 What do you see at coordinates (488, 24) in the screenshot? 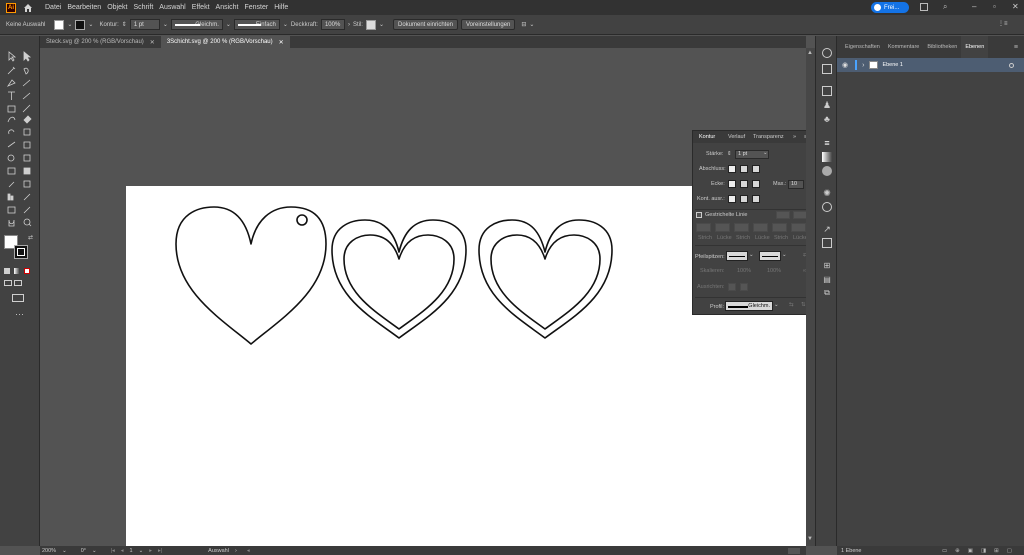
I see `preferences-button: Voreinstellungen` at bounding box center [488, 24].